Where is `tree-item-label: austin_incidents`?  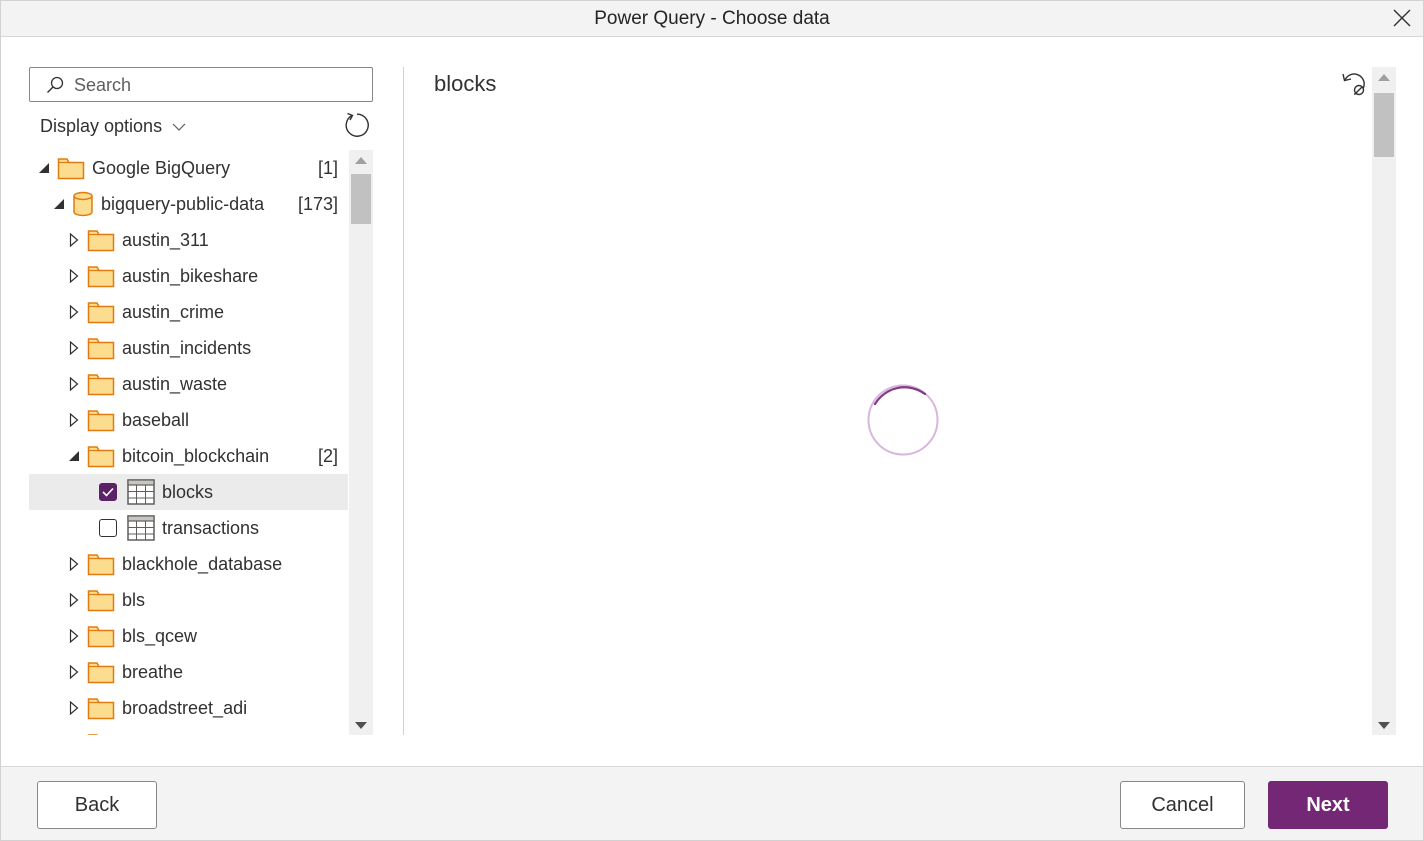 tree-item-label: austin_incidents is located at coordinates (187, 347).